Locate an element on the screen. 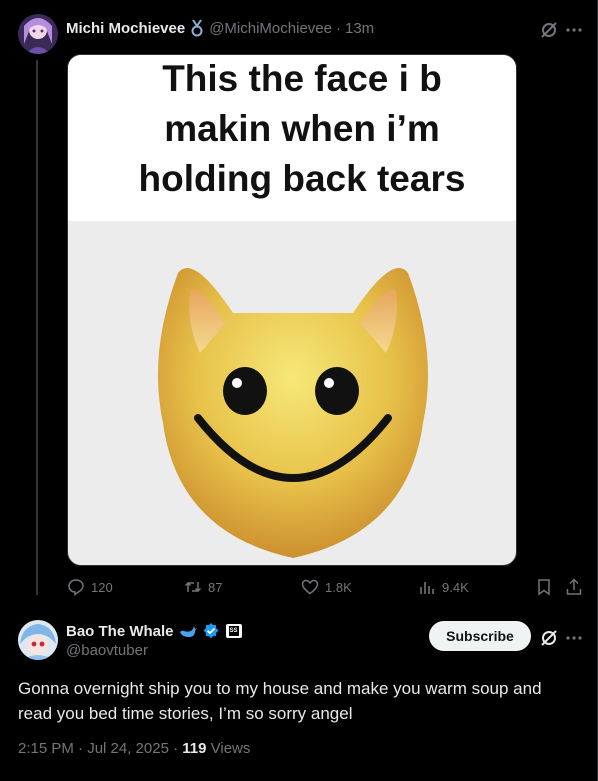 The width and height of the screenshot is (598, 781). post-header: Michi Mochievee @MichiMochievee · 13m is located at coordinates (220, 28).